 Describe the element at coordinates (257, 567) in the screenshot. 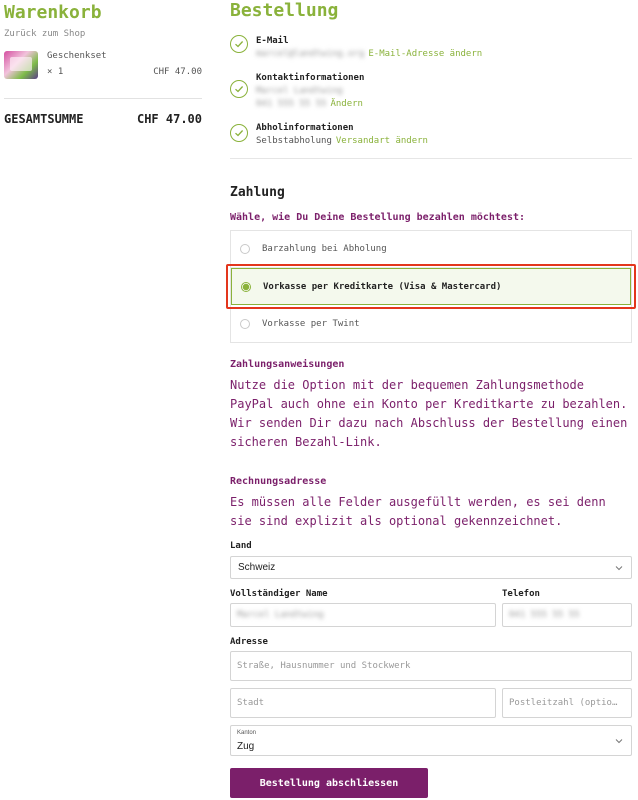

I see `country-value: Schweiz` at that location.